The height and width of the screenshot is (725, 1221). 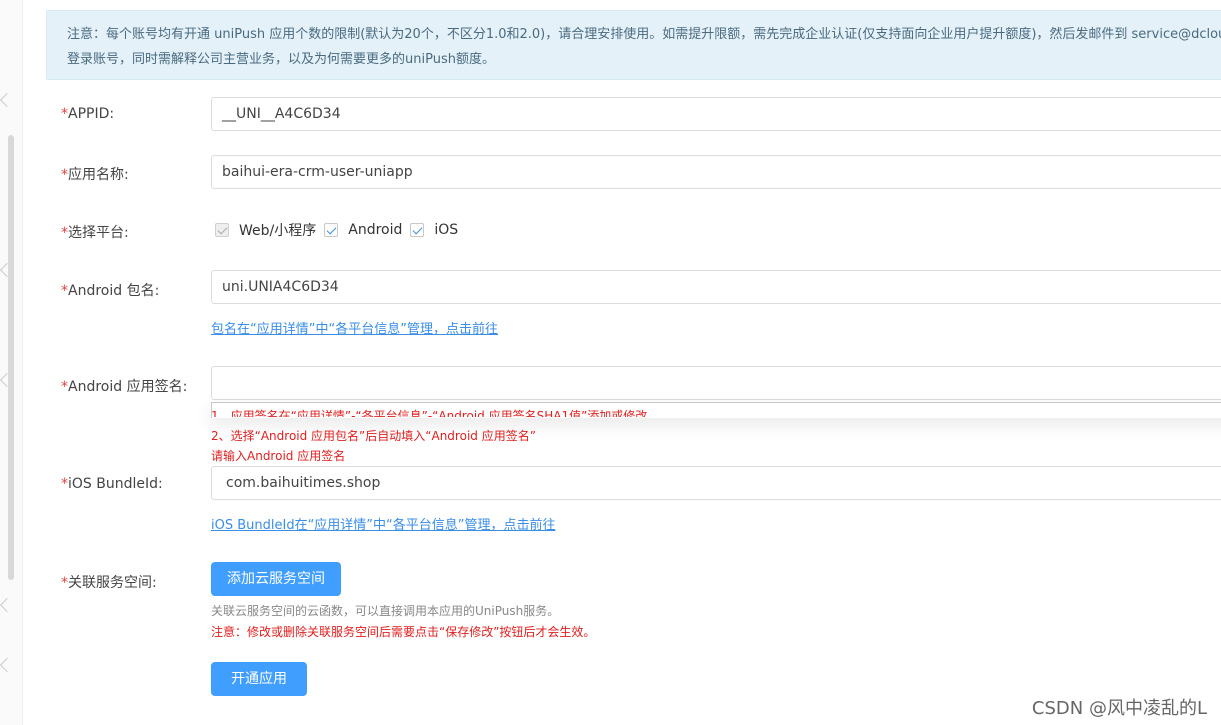 I want to click on appid-label: *APPID:, so click(x=87, y=114).